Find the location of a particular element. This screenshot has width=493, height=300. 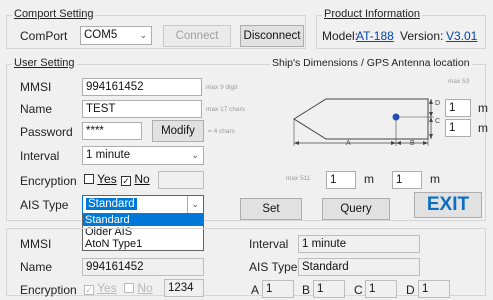

dim-a-unit: m is located at coordinates (369, 179).